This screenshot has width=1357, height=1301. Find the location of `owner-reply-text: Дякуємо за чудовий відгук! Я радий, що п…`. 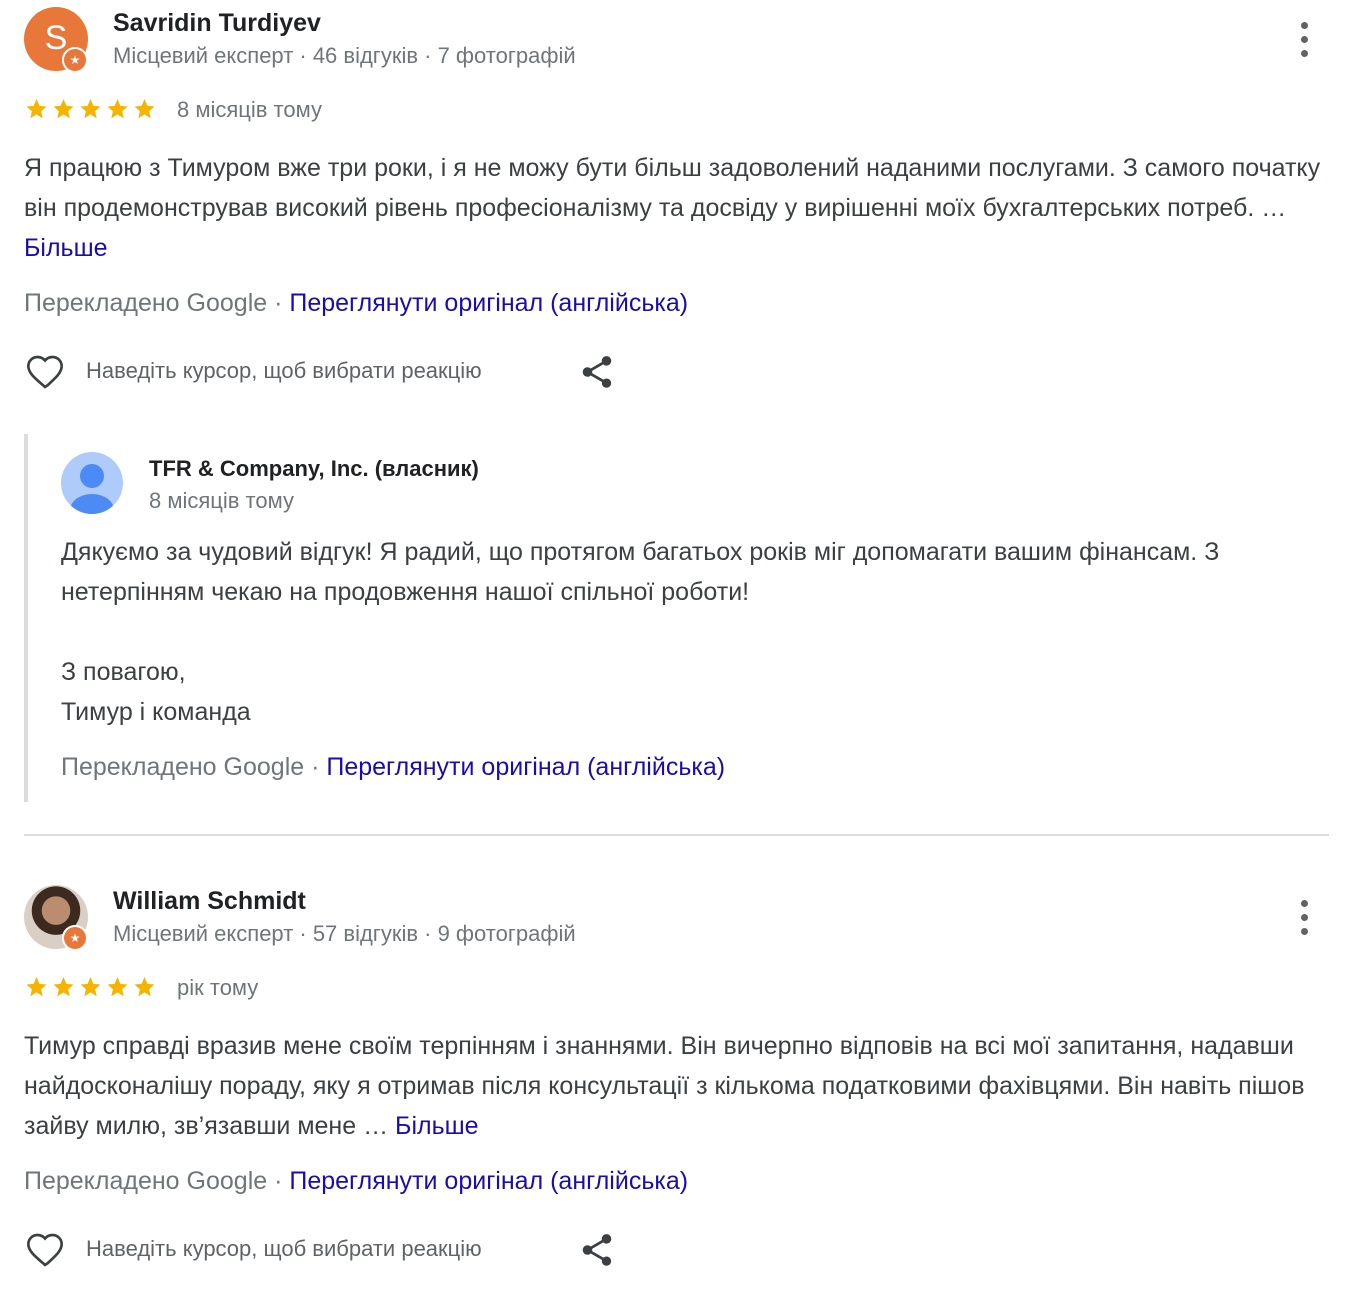

owner-reply-text: Дякуємо за чудовий відгук! Я радий, що п… is located at coordinates (676, 632).